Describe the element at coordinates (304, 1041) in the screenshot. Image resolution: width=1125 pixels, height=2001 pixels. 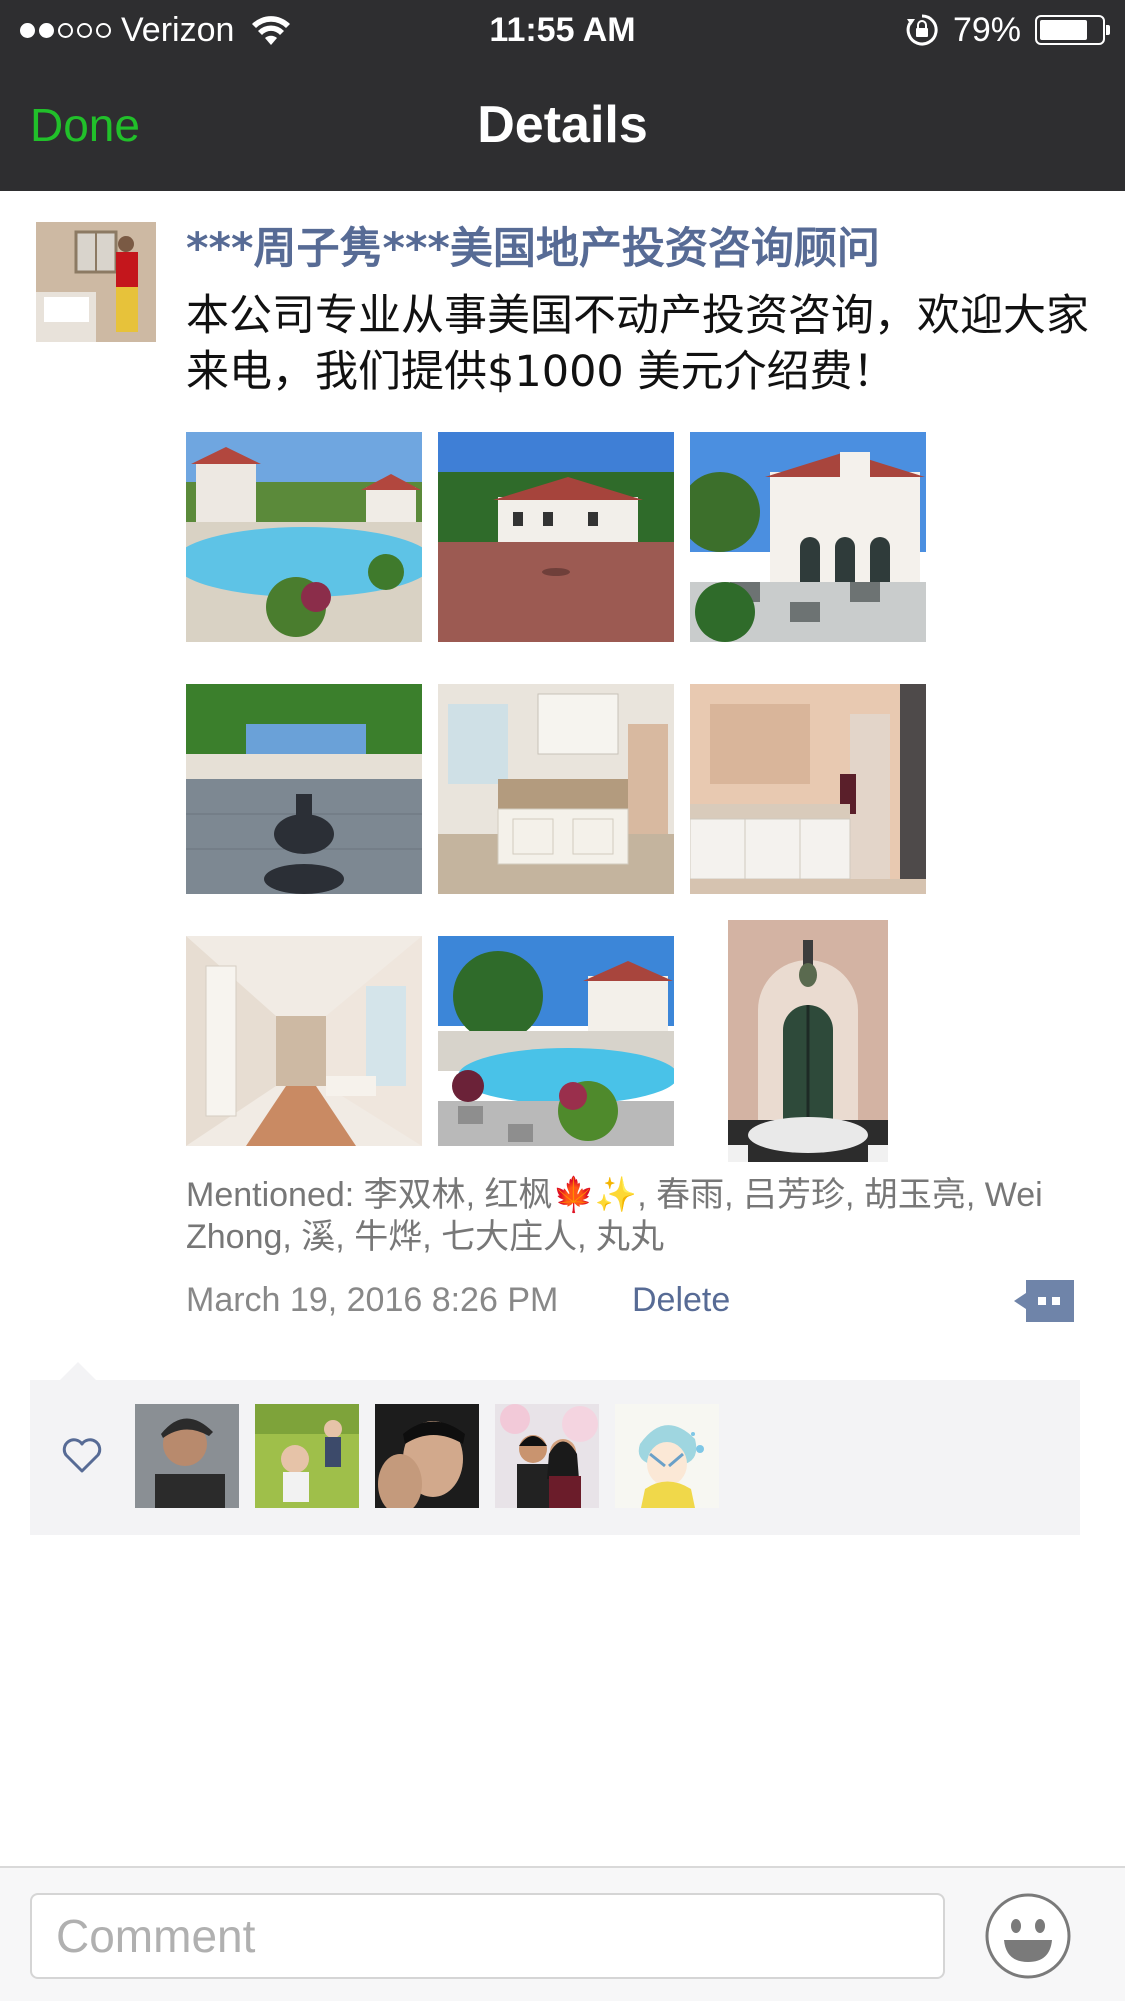
I see `photo-hallway` at that location.